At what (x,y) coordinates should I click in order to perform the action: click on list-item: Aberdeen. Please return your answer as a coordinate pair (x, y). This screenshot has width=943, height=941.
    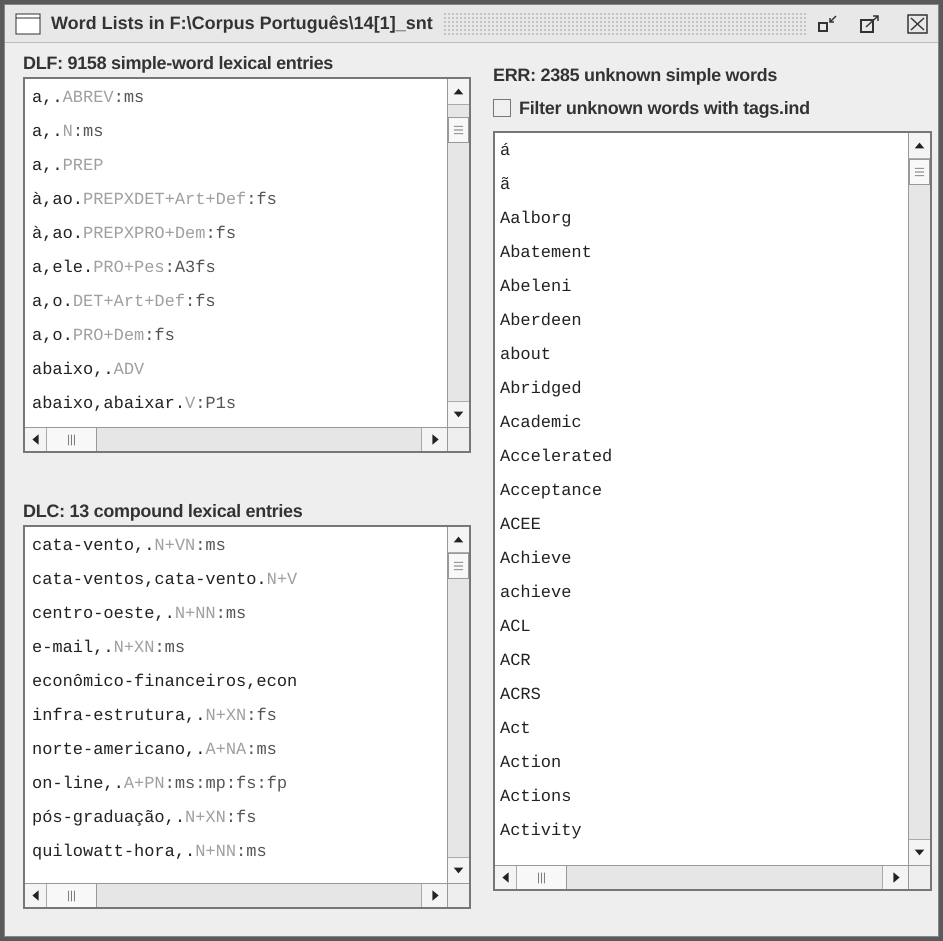
    Looking at the image, I should click on (701, 322).